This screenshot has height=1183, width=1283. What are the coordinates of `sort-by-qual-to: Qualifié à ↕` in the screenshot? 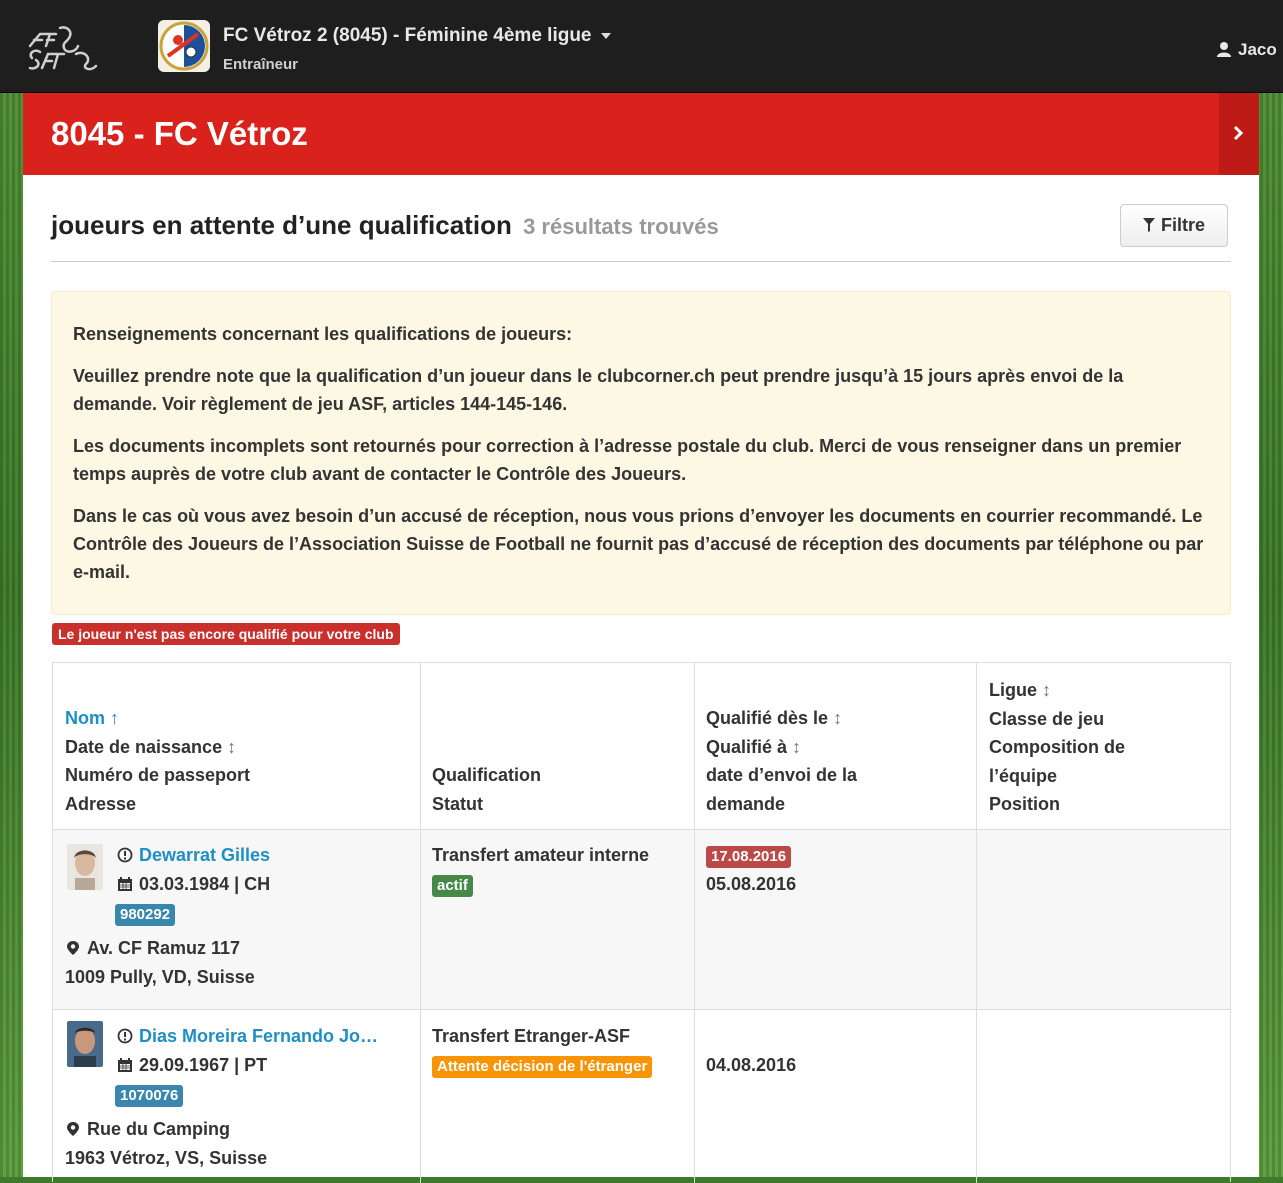 It's located at (836, 747).